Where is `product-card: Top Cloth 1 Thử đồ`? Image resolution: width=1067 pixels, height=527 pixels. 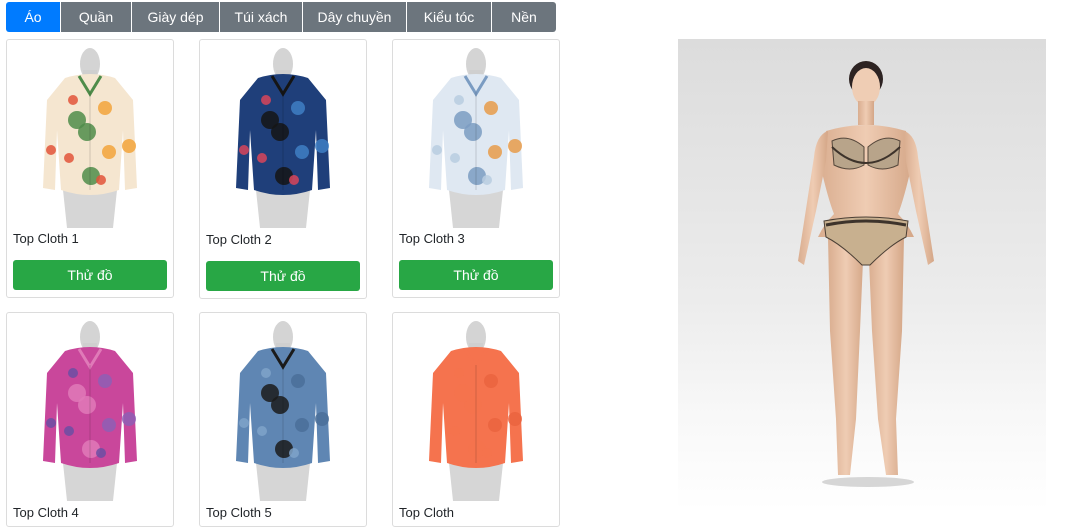 product-card: Top Cloth 1 Thử đồ is located at coordinates (90, 168).